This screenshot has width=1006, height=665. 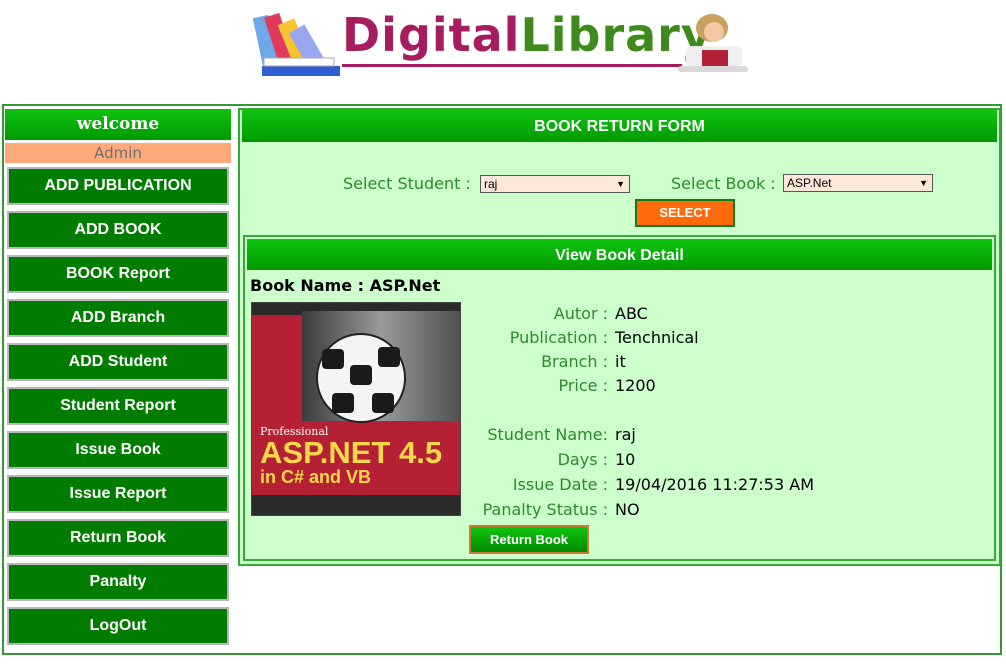 I want to click on select-button: SELECT, so click(x=685, y=213).